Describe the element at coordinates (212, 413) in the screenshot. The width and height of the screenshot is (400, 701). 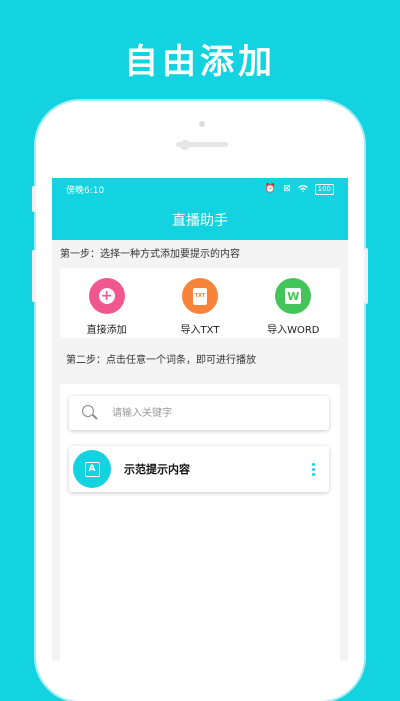
I see `search-input` at that location.